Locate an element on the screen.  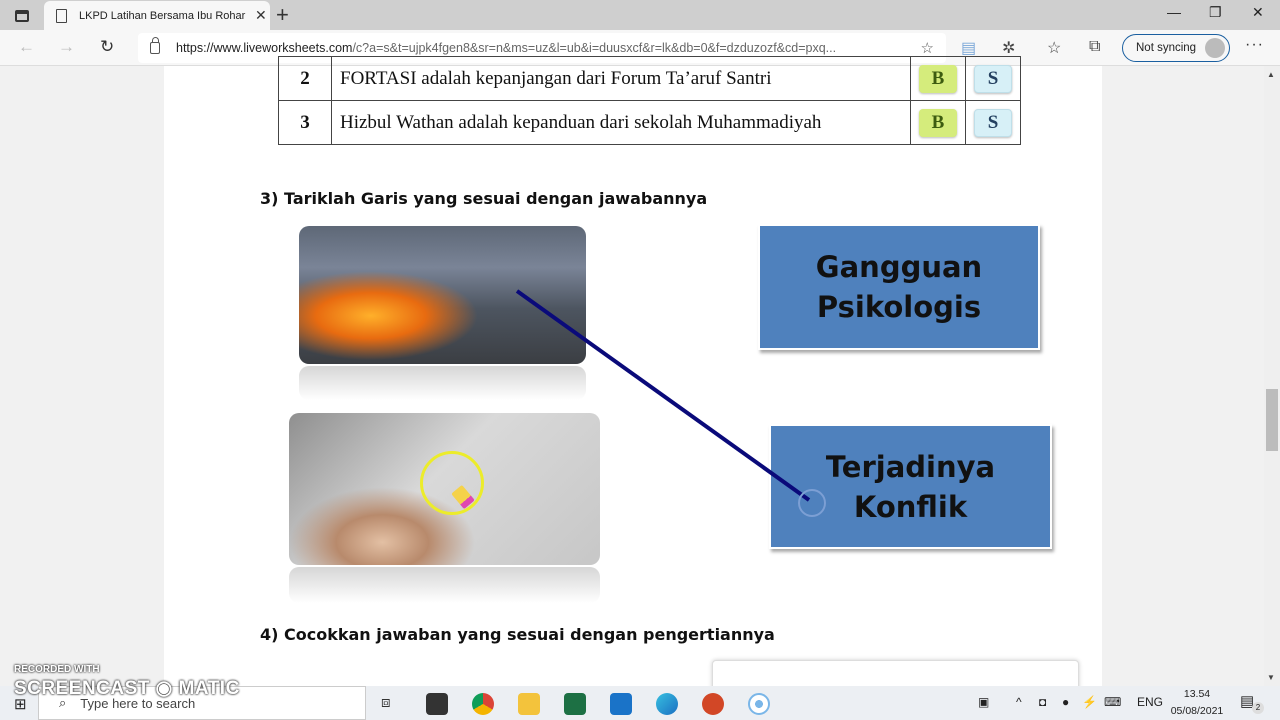
watermark-line2: SCREENCAST ◉ MATIC is located at coordinates (127, 688).